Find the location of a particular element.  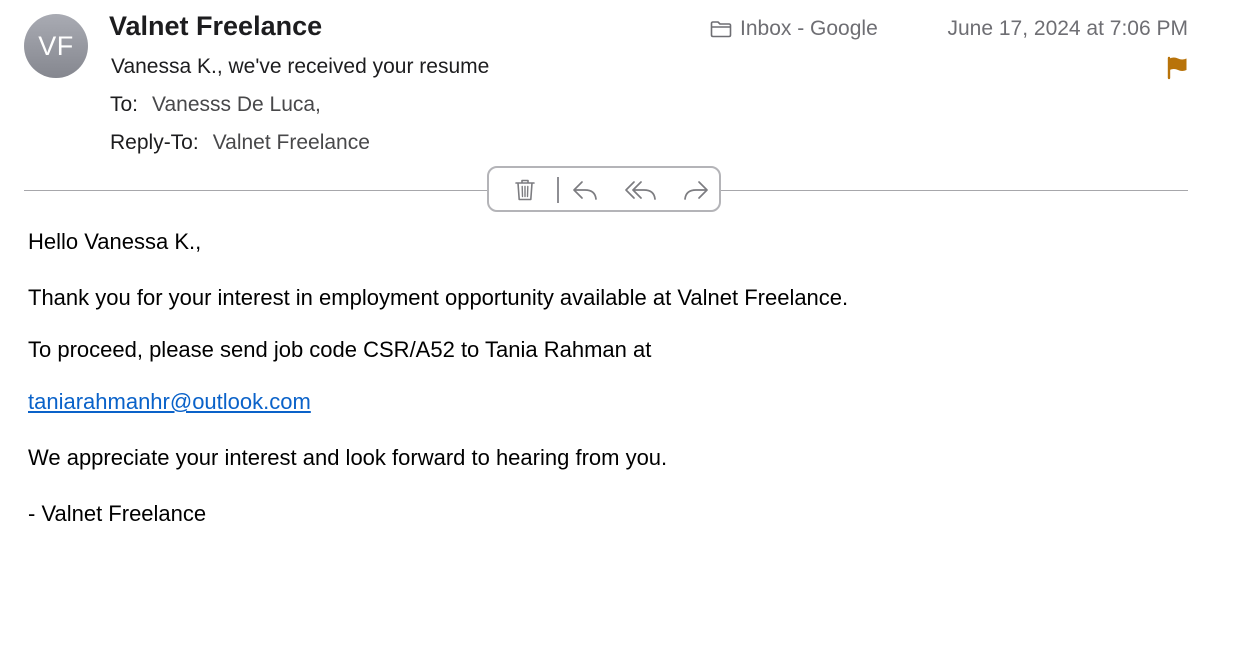

reply-button is located at coordinates (585, 190).